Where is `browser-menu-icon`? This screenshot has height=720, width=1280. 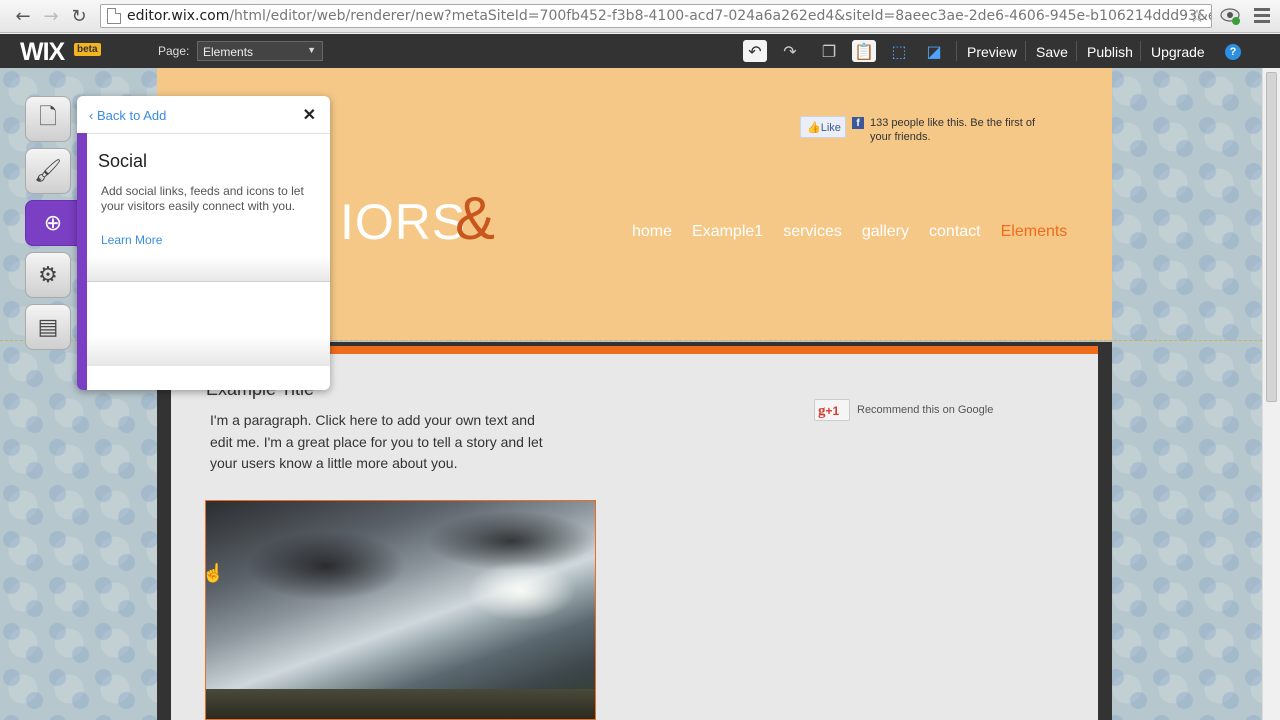
browser-menu-icon is located at coordinates (1262, 16).